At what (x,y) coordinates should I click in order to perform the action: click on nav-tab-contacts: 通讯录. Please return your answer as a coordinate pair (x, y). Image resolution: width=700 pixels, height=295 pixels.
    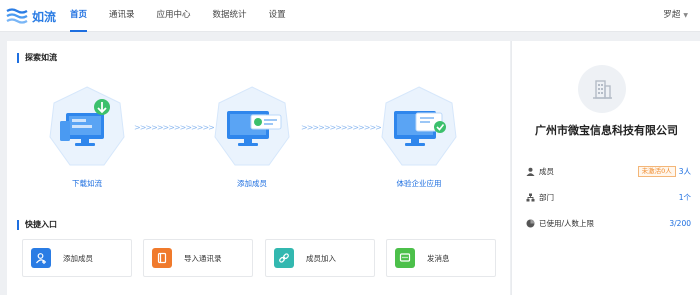
    Looking at the image, I should click on (122, 16).